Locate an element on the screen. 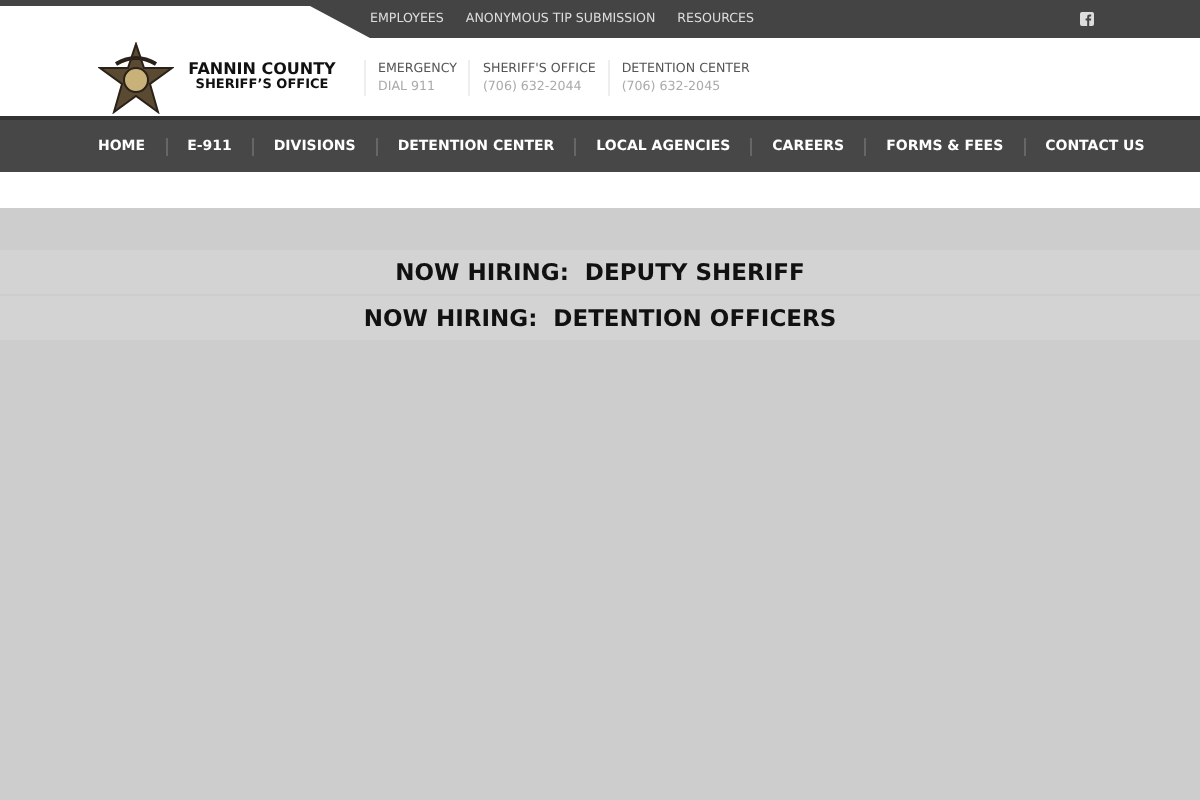  logo-title: FANNIN COUNTY is located at coordinates (262, 69).